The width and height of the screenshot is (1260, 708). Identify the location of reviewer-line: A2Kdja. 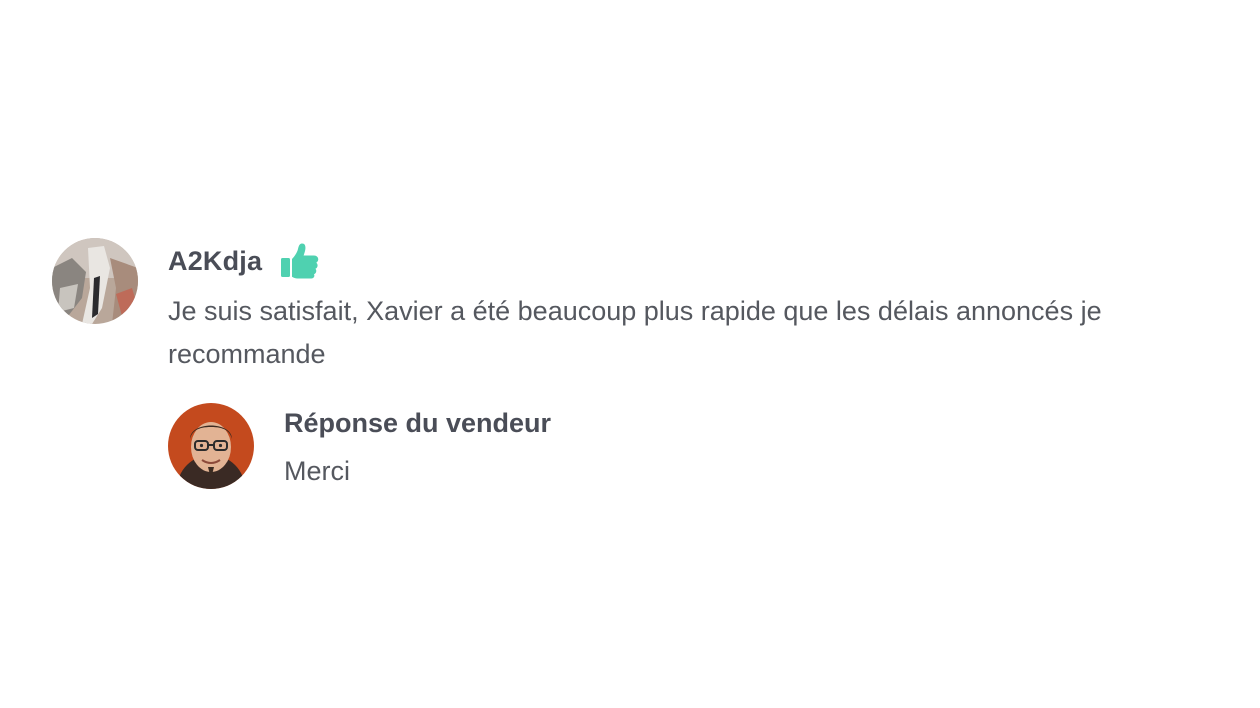
(648, 261).